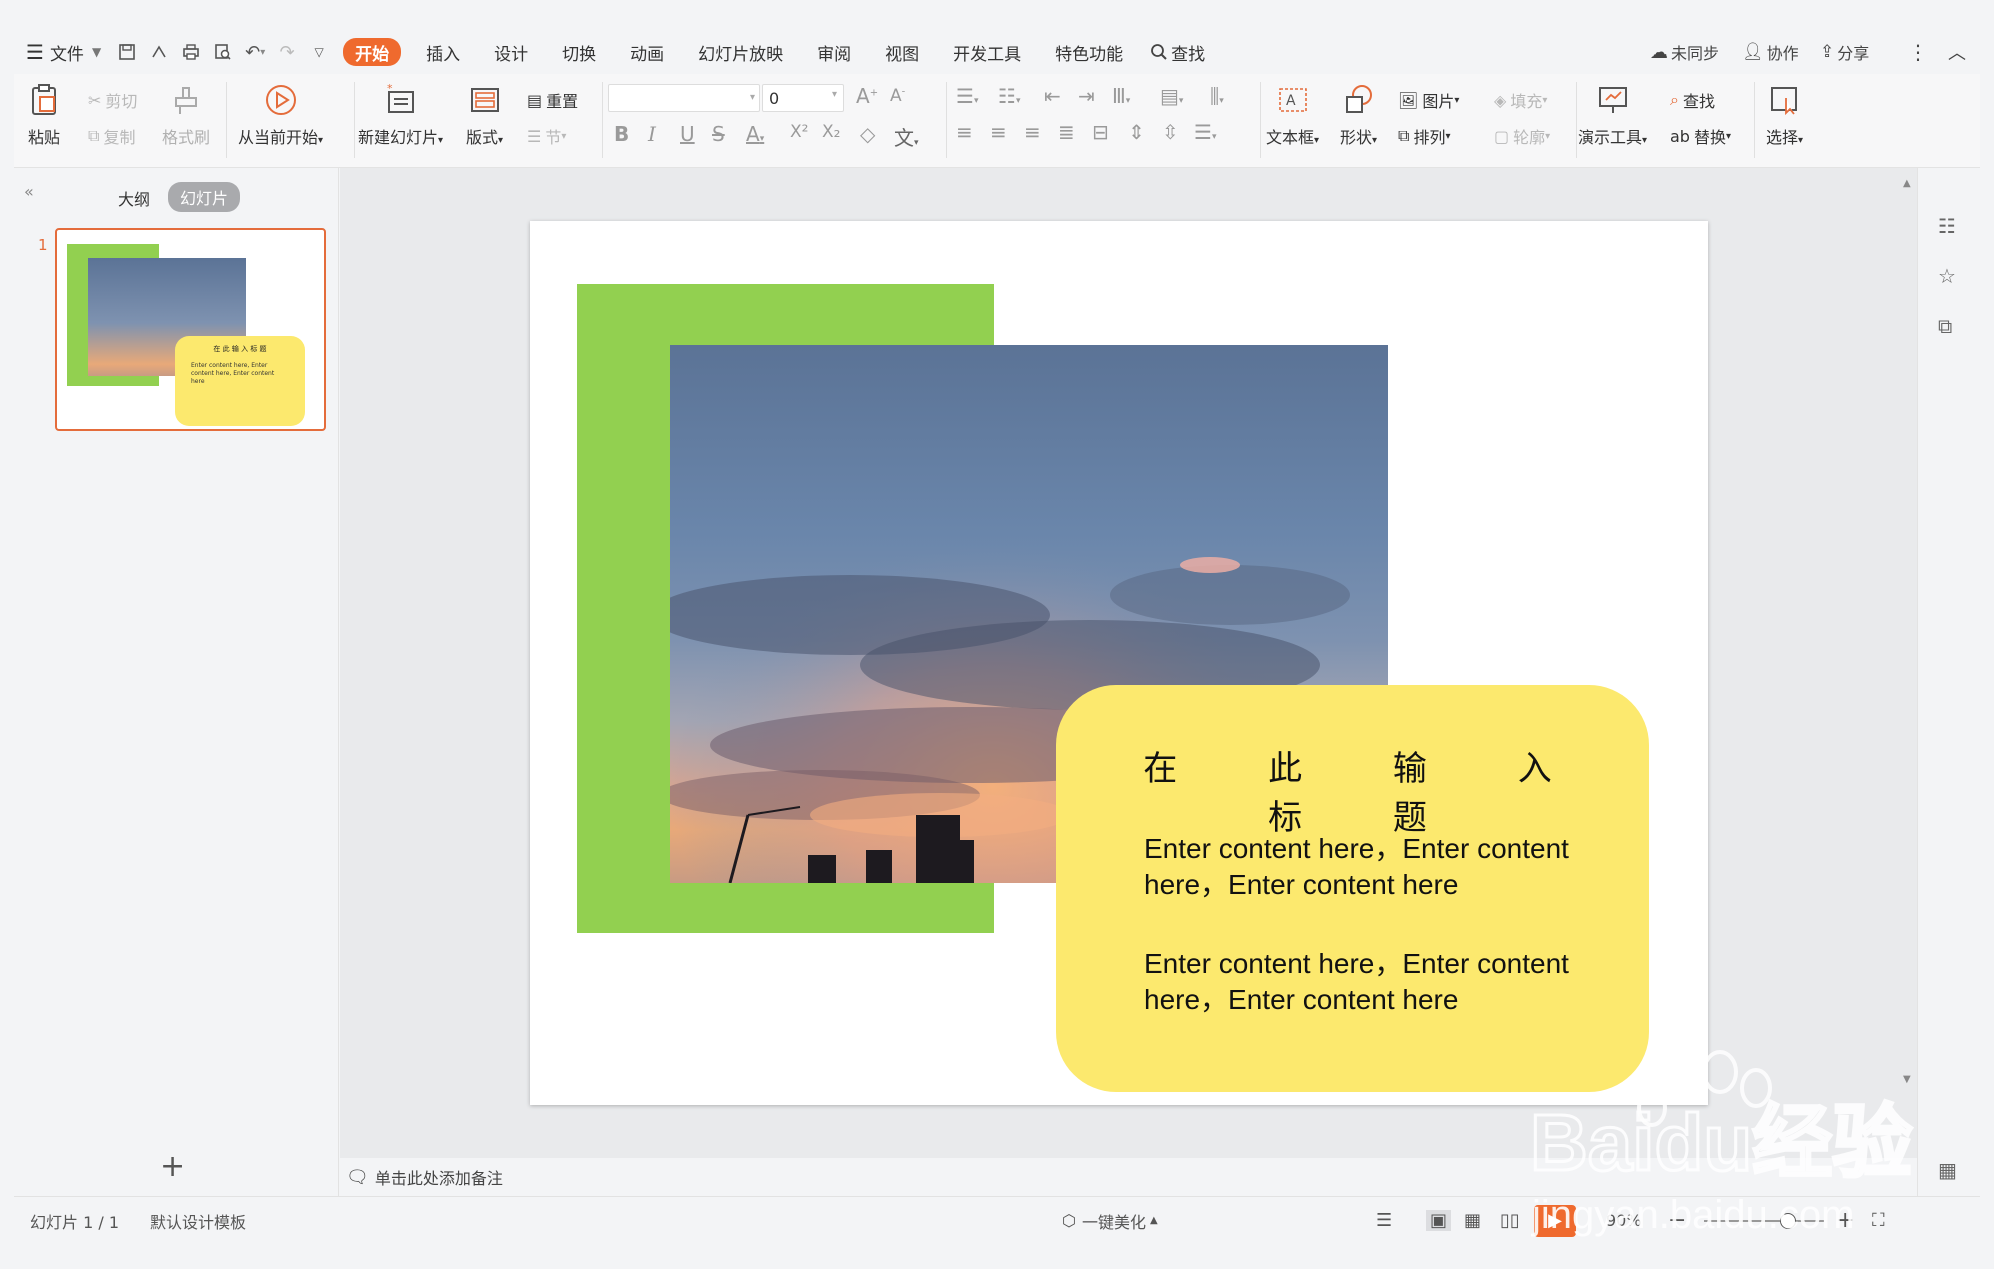  Describe the element at coordinates (1009, 96) in the screenshot. I see `numbering-icon: ☷▾` at that location.